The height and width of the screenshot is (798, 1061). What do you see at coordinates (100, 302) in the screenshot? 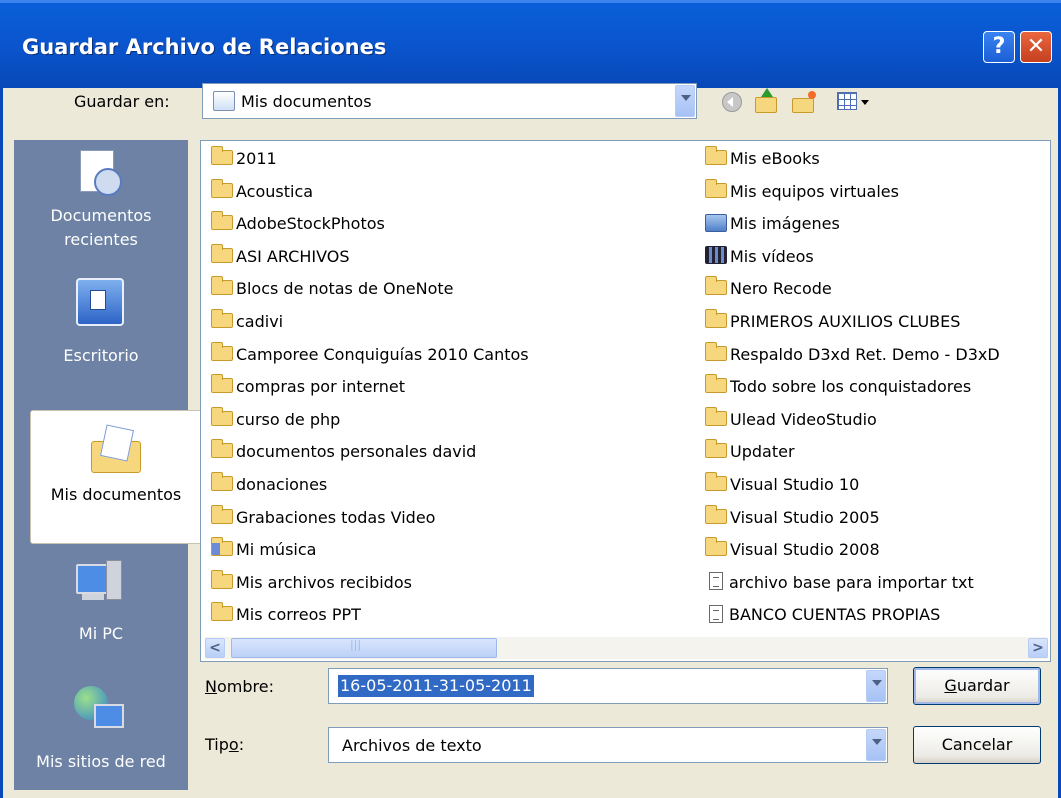
I see `desktop-icon` at bounding box center [100, 302].